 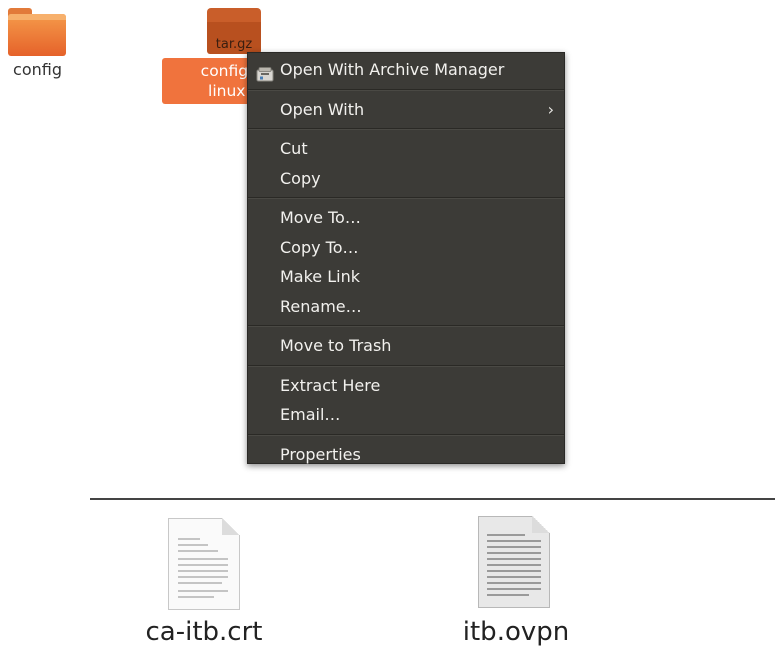 I want to click on file-label: ca-itb.crt, so click(x=204, y=632).